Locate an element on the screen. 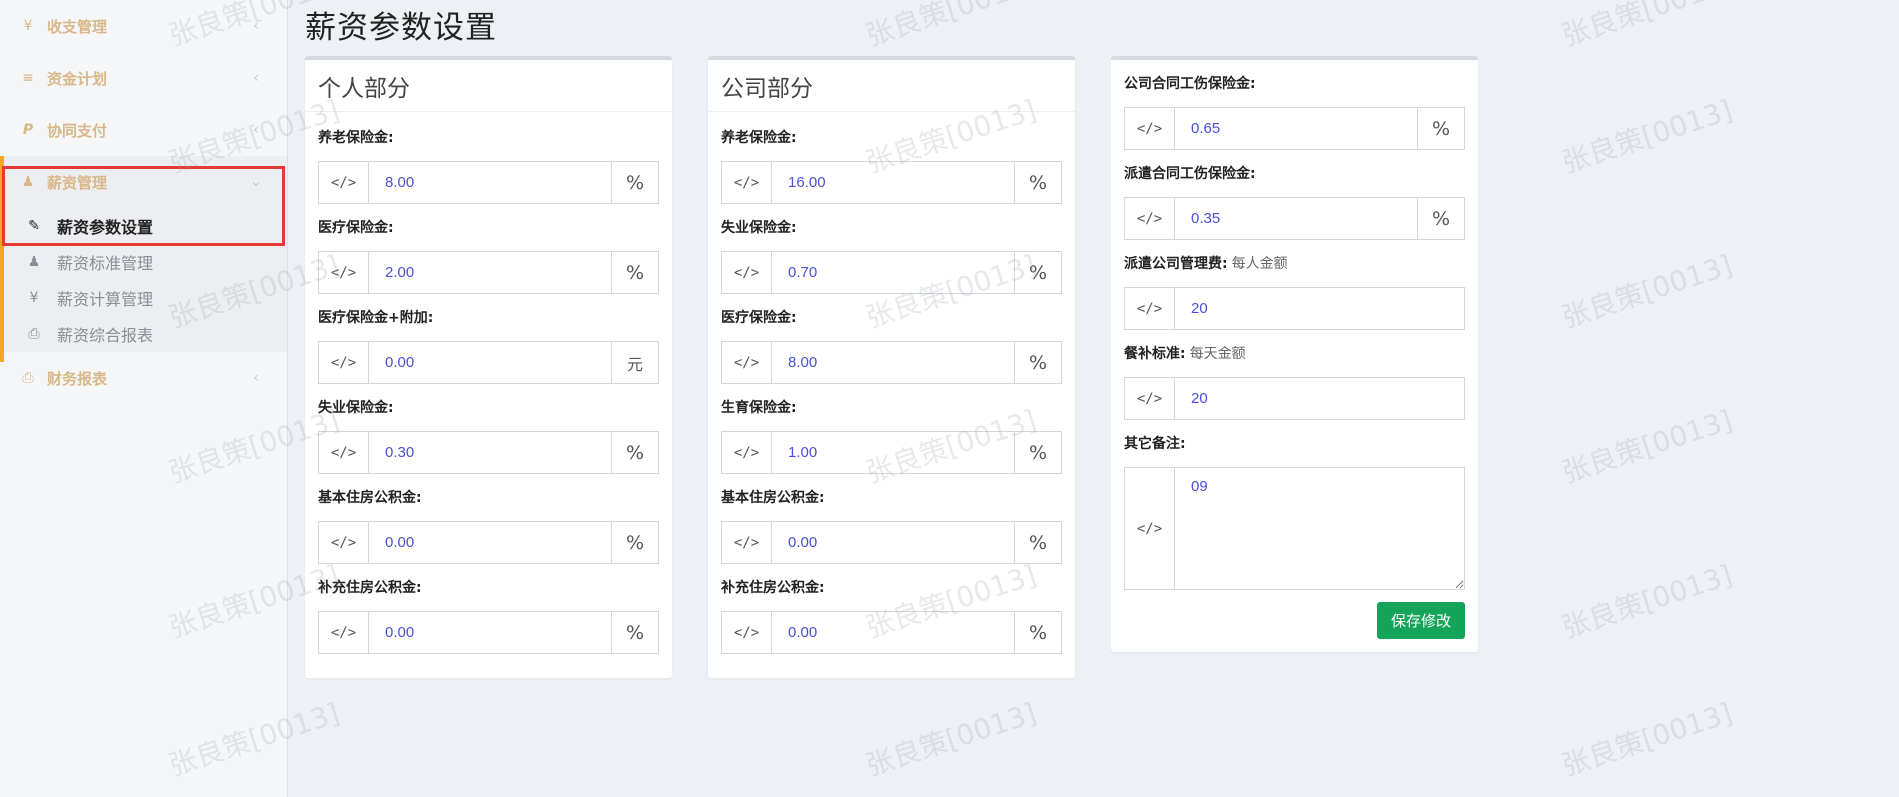 The image size is (1899, 797). submenu-item-salary-params: ✎ 薪资参数设置 is located at coordinates (143, 226).